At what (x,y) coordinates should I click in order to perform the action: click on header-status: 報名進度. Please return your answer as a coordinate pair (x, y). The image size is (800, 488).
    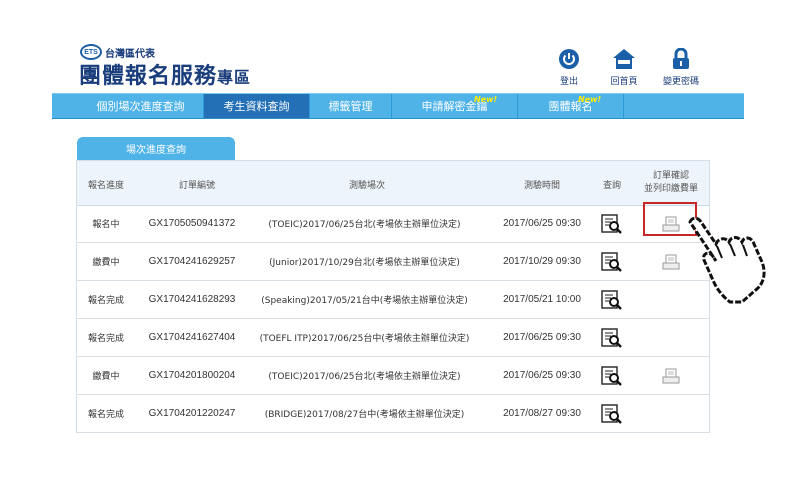
    Looking at the image, I should click on (105, 186).